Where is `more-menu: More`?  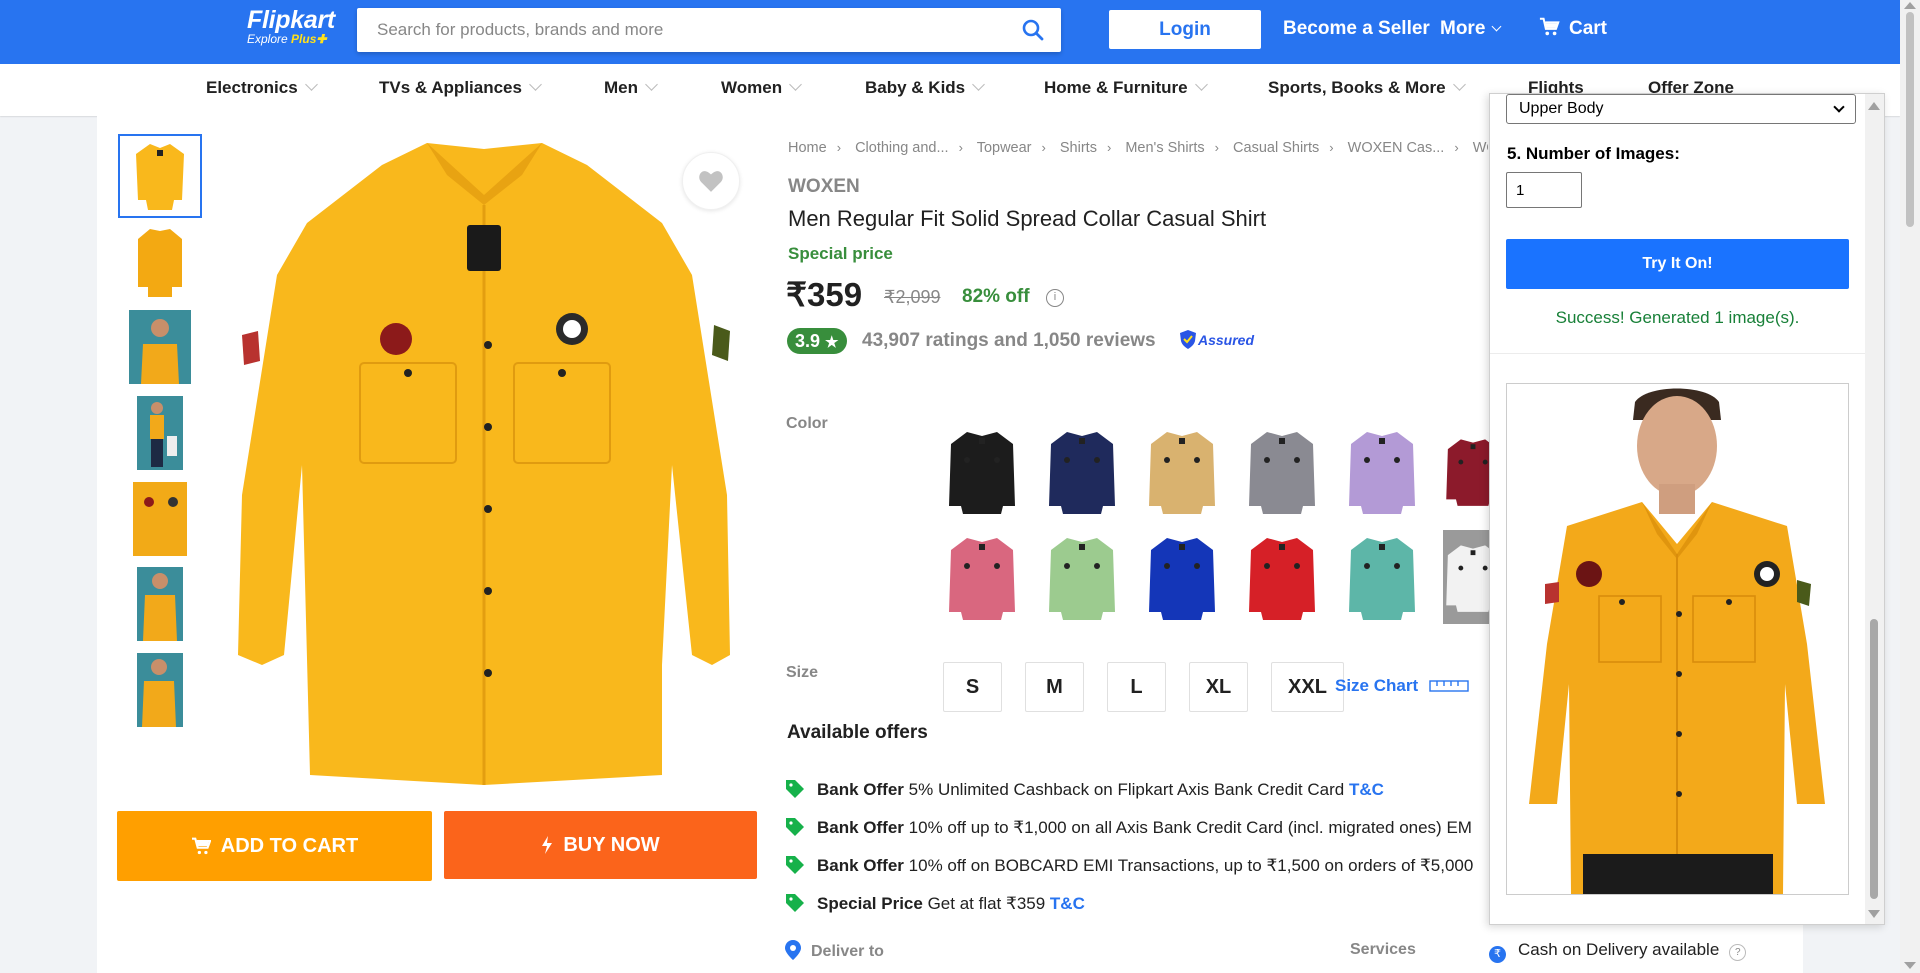 more-menu: More is located at coordinates (1471, 30).